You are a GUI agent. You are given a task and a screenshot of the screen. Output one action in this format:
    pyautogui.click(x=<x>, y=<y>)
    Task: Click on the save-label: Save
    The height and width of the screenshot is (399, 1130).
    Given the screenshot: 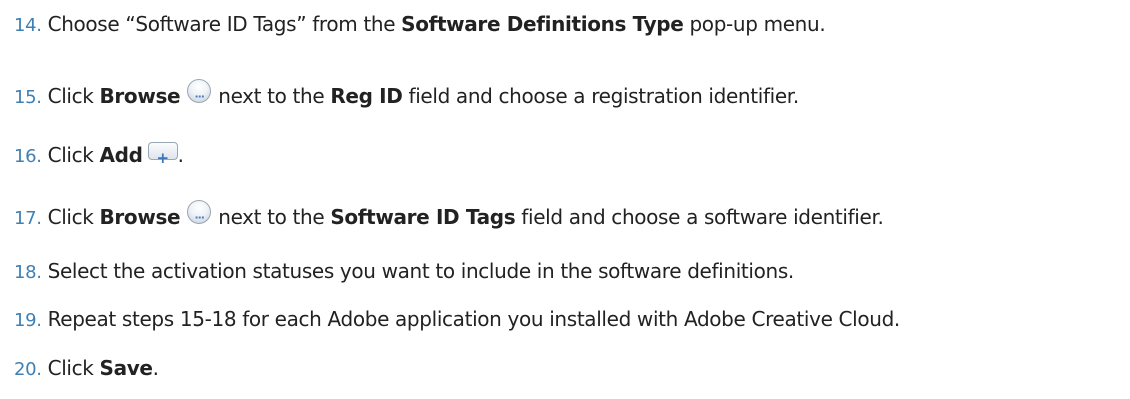 What is the action you would take?
    pyautogui.click(x=126, y=368)
    